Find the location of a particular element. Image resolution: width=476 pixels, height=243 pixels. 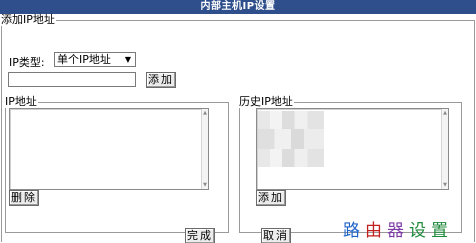

watermark-char-2: 由 is located at coordinates (376, 231).